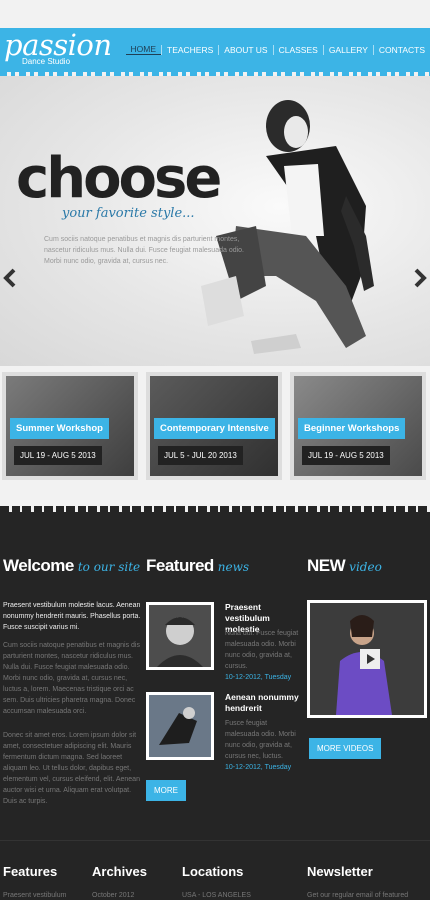 Image resolution: width=430 pixels, height=900 pixels. I want to click on workshop-card: Summer Workshop JUL 19 - AUG 5 2013, so click(70, 426).